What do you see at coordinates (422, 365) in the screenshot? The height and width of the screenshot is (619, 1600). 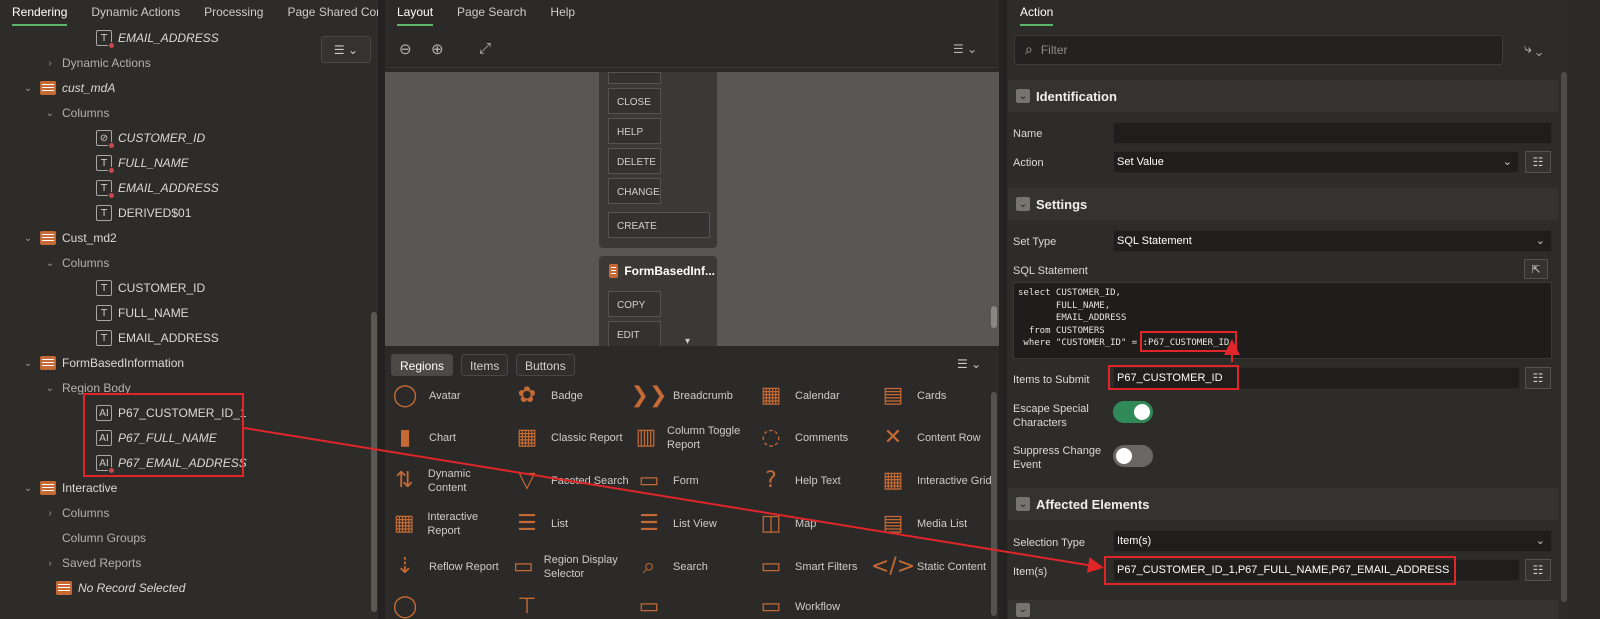 I see `gallery-tab-regions: Regions` at bounding box center [422, 365].